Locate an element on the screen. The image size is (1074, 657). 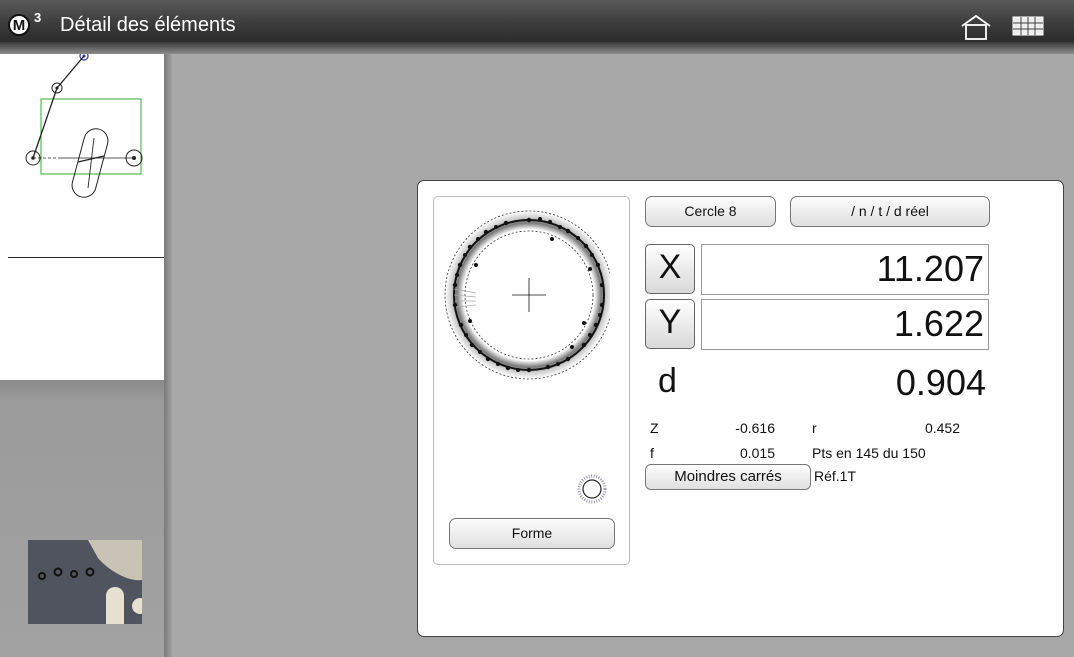
points-count: Pts en 145 du 150 is located at coordinates (869, 453).